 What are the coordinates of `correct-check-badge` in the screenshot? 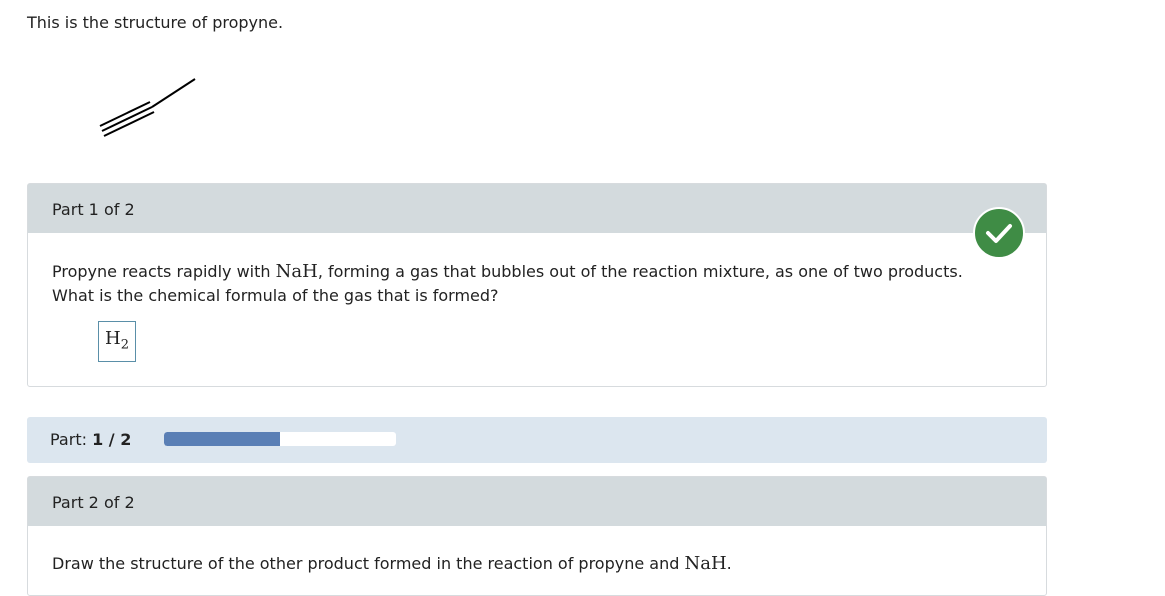 It's located at (999, 233).